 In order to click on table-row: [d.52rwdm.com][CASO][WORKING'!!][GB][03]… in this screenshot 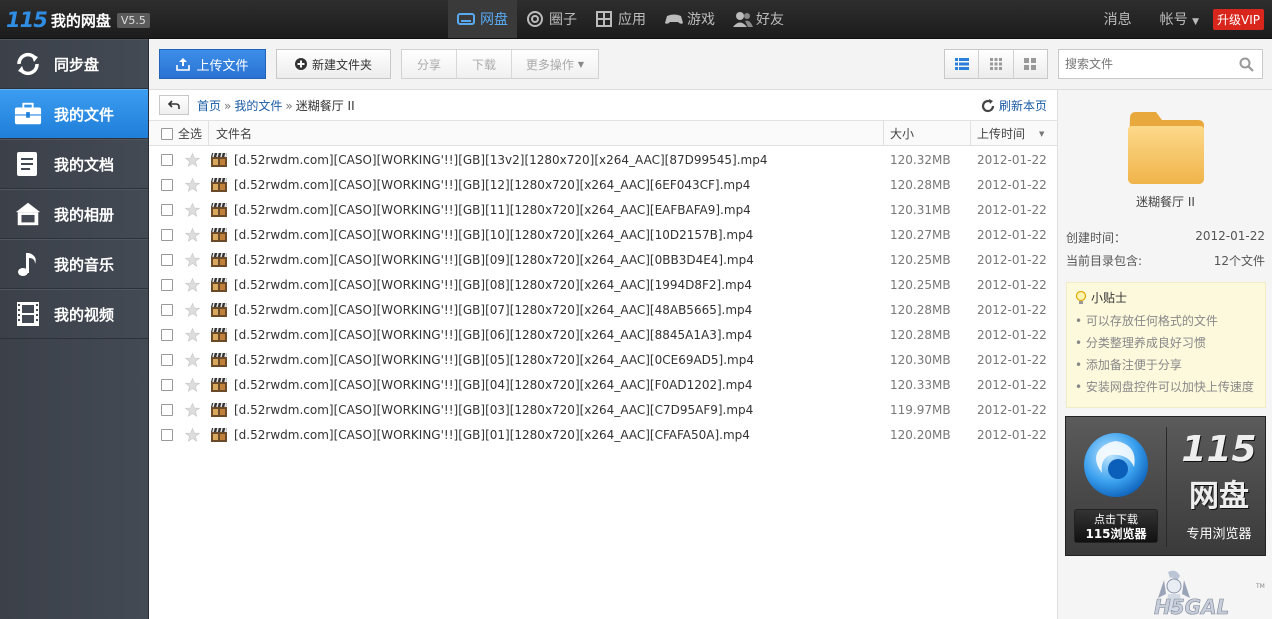, I will do `click(603, 409)`.